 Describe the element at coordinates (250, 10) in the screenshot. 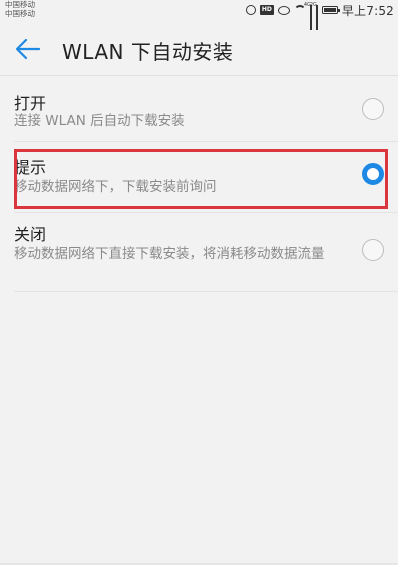

I see `alarm-icon` at that location.